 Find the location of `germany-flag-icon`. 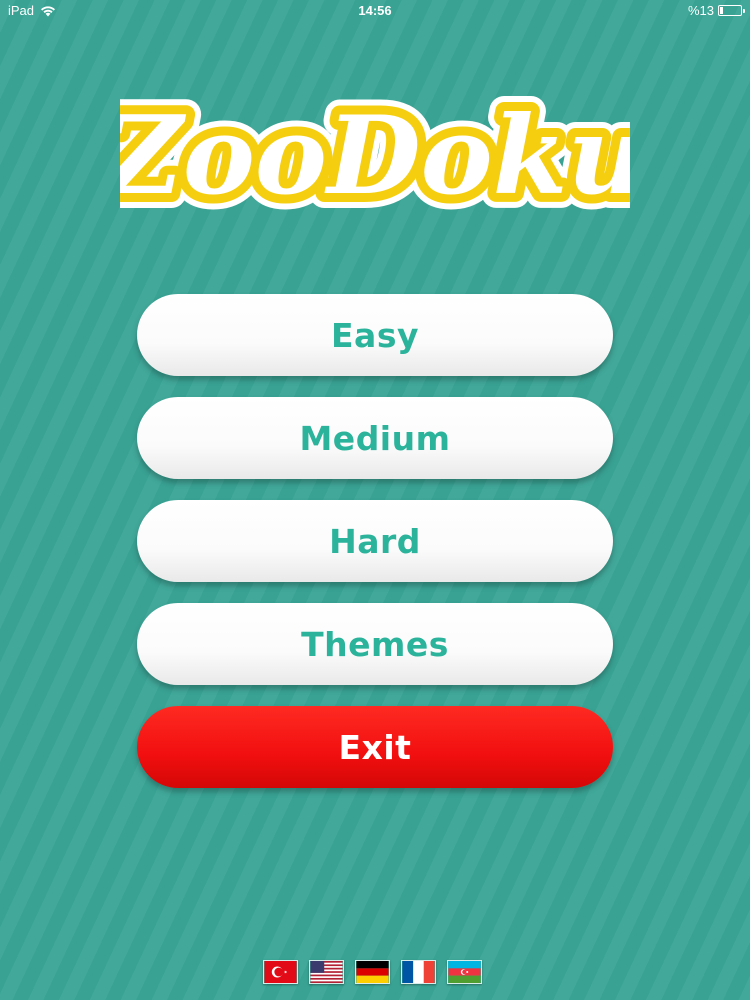

germany-flag-icon is located at coordinates (372, 972).